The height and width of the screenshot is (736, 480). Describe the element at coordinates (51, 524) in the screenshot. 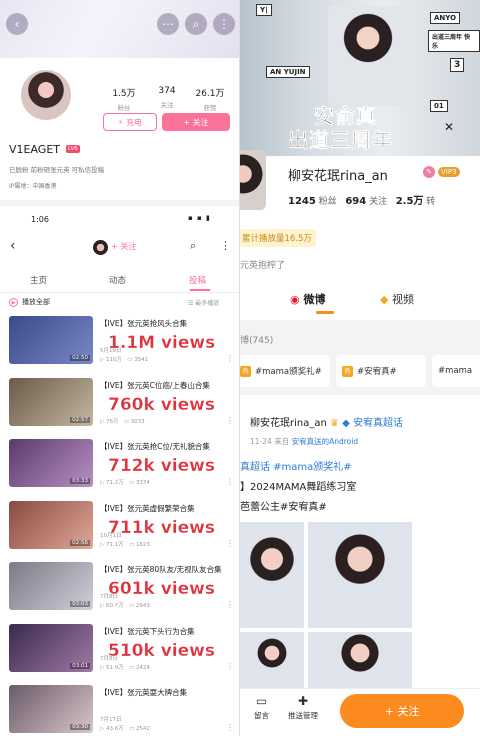

I see `video-thumbnail: 02:56` at that location.